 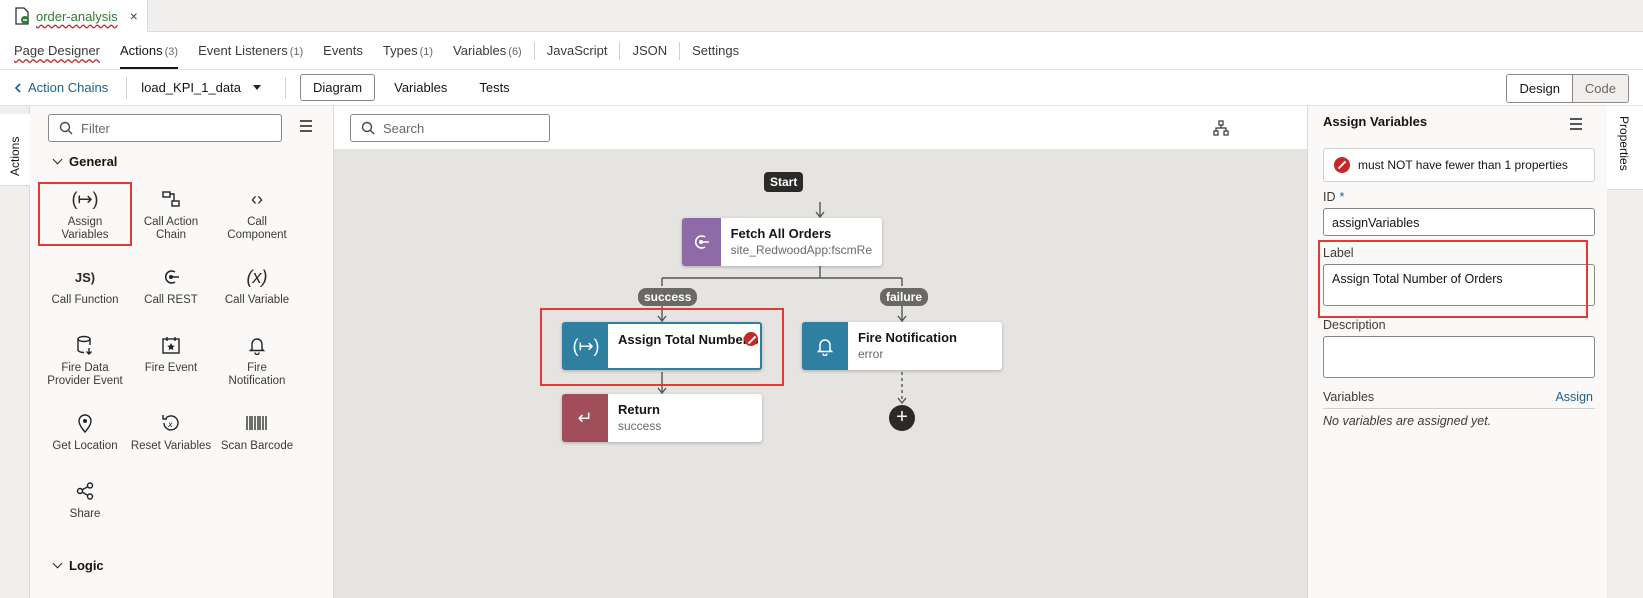 I want to click on palette-item-call-component: ‹› Call Component, so click(x=257, y=214).